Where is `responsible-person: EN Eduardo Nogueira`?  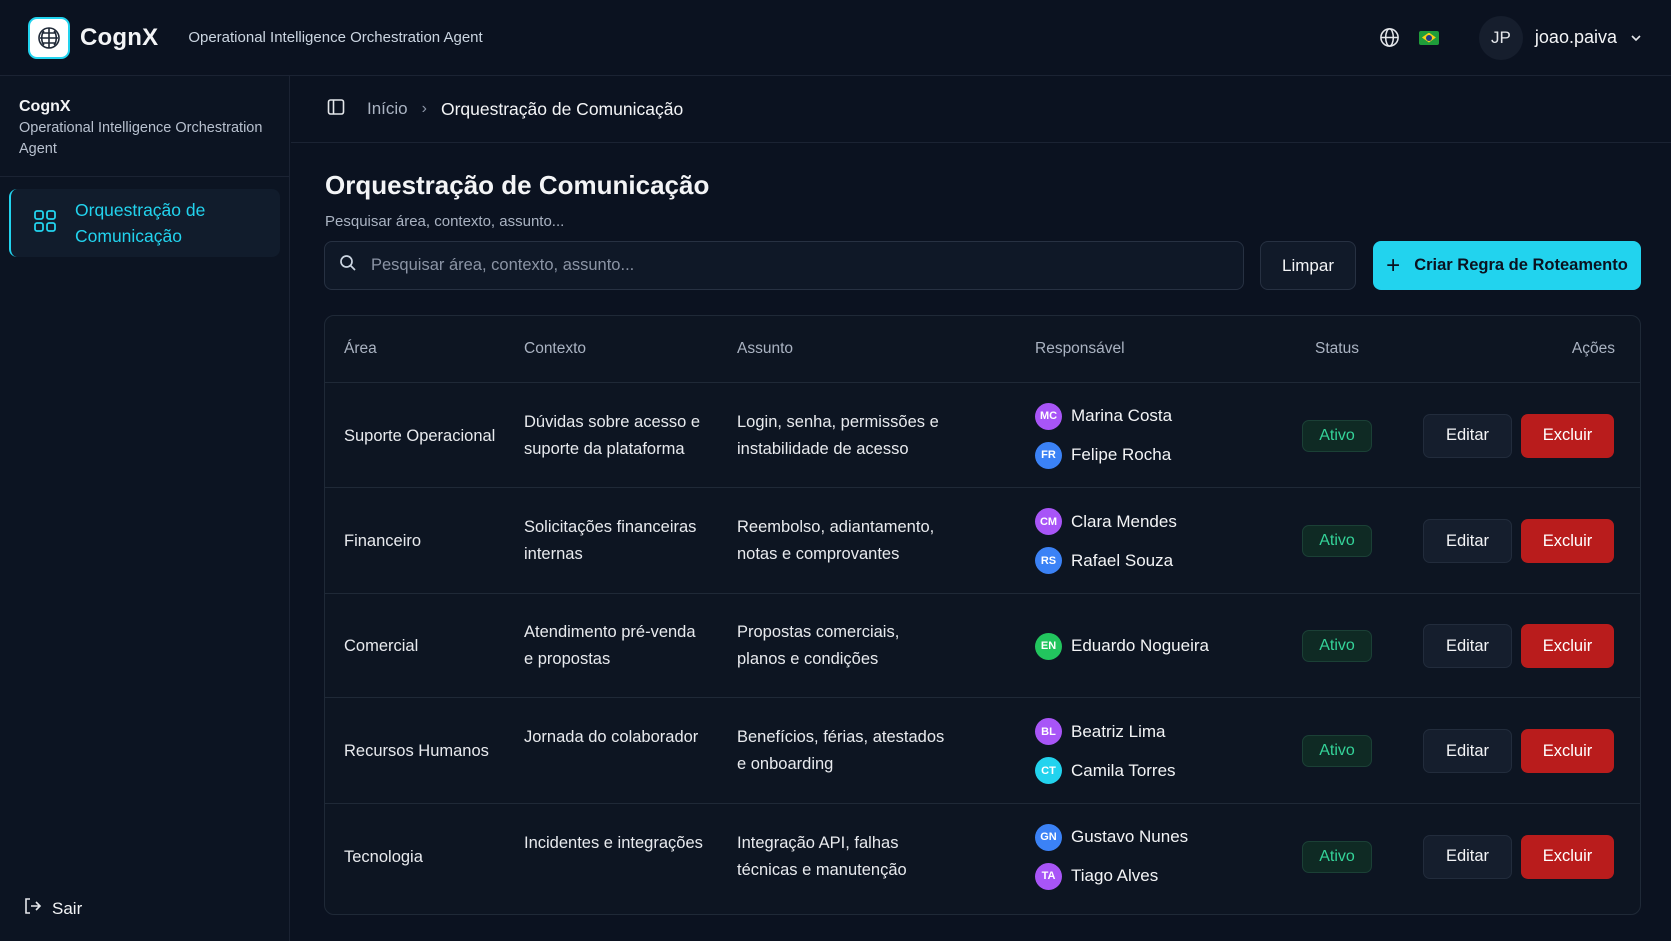 responsible-person: EN Eduardo Nogueira is located at coordinates (1122, 646).